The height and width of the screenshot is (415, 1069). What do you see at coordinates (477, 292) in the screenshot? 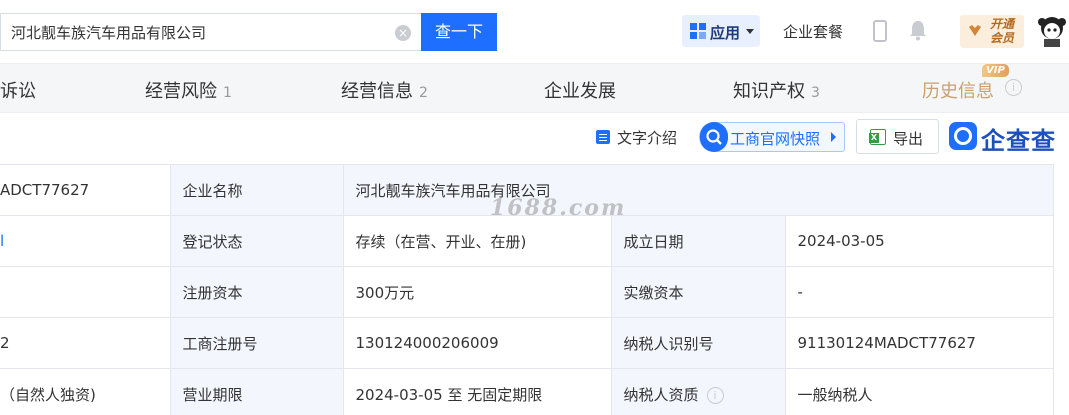
I see `field-value: 300万元` at bounding box center [477, 292].